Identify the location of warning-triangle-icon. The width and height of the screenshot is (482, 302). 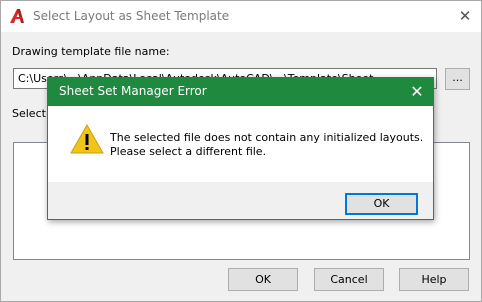
(87, 139).